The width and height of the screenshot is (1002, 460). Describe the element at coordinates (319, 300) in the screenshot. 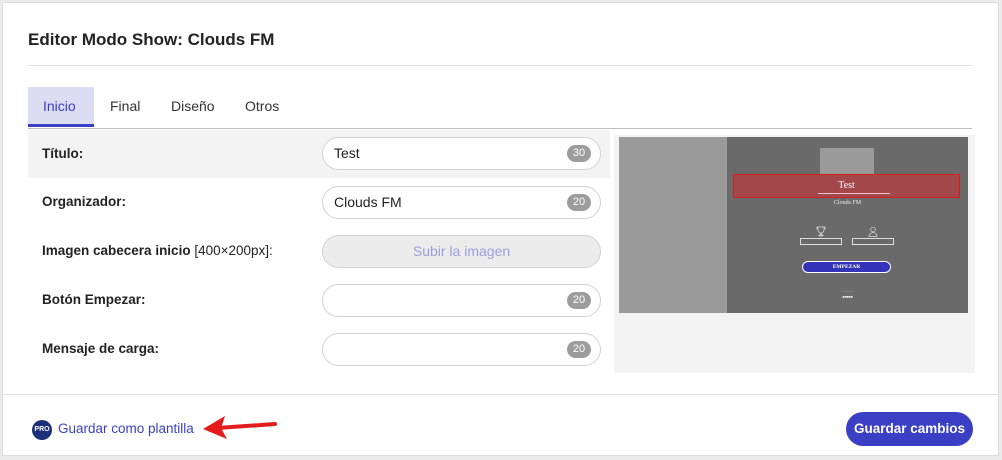

I see `boton-row: Botón Empezar: 20` at that location.